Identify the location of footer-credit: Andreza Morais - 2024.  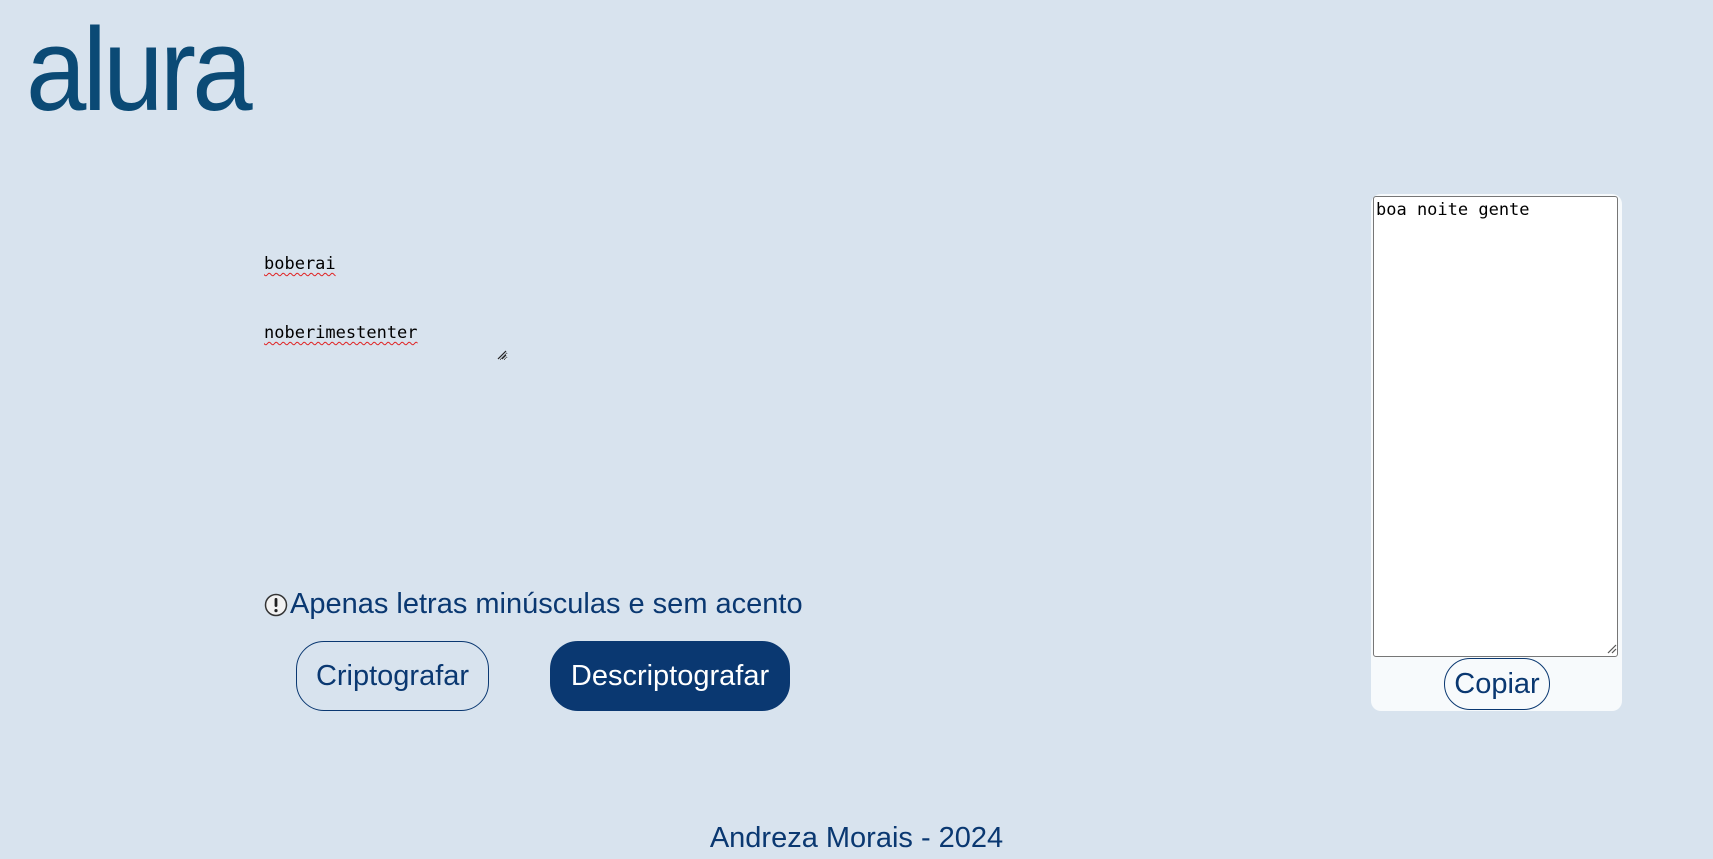
(856, 838).